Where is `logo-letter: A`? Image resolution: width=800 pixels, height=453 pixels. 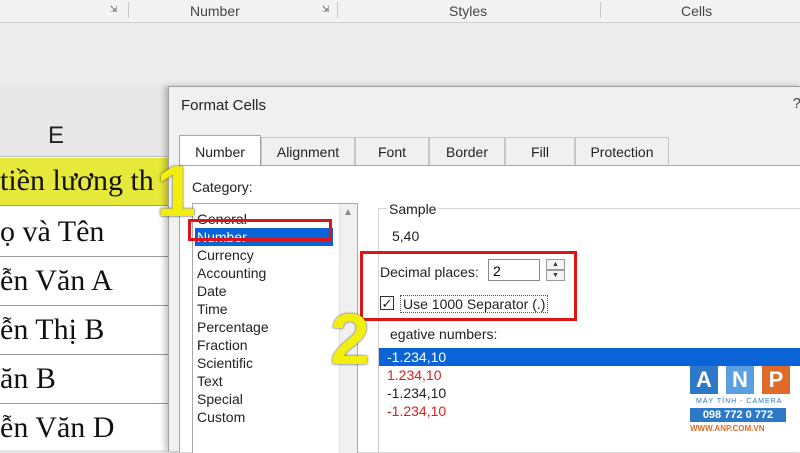
logo-letter: A is located at coordinates (704, 380).